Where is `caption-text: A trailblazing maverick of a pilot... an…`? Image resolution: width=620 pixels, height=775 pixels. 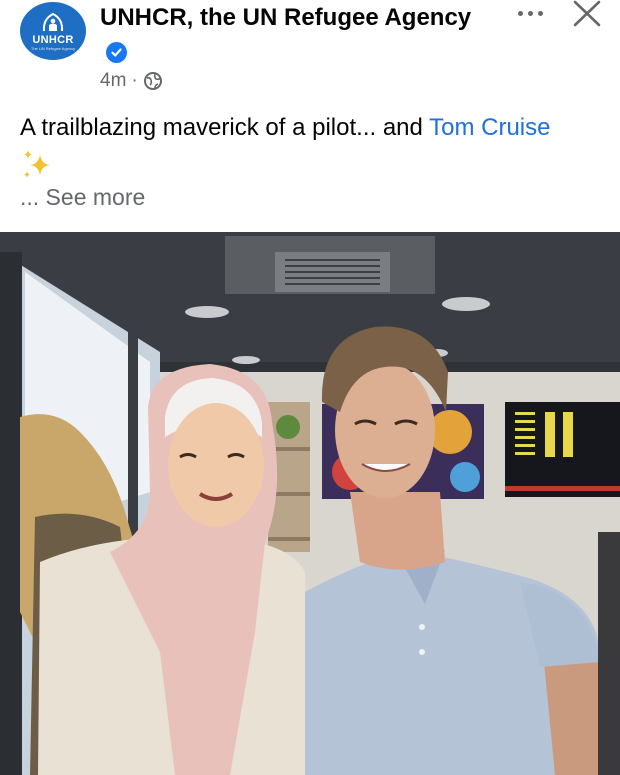 caption-text: A trailblazing maverick of a pilot... an… is located at coordinates (225, 127).